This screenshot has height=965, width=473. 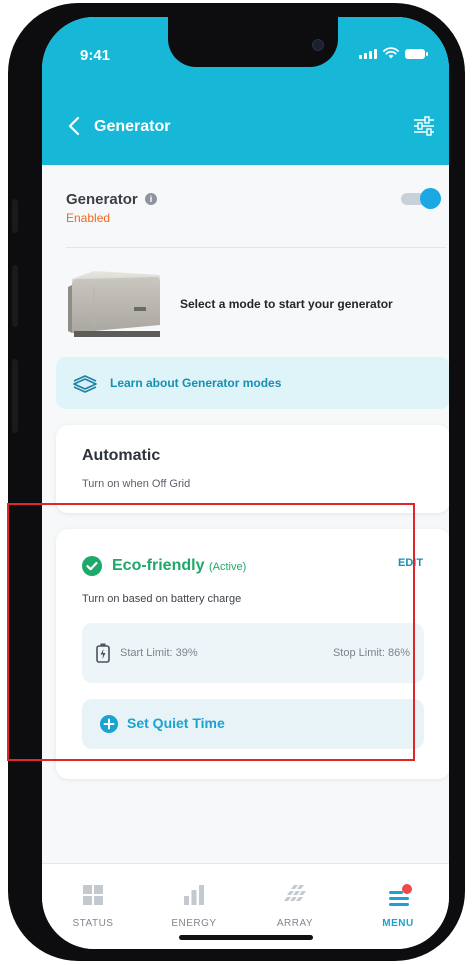 I want to click on chevron-left-icon, so click(x=75, y=126).